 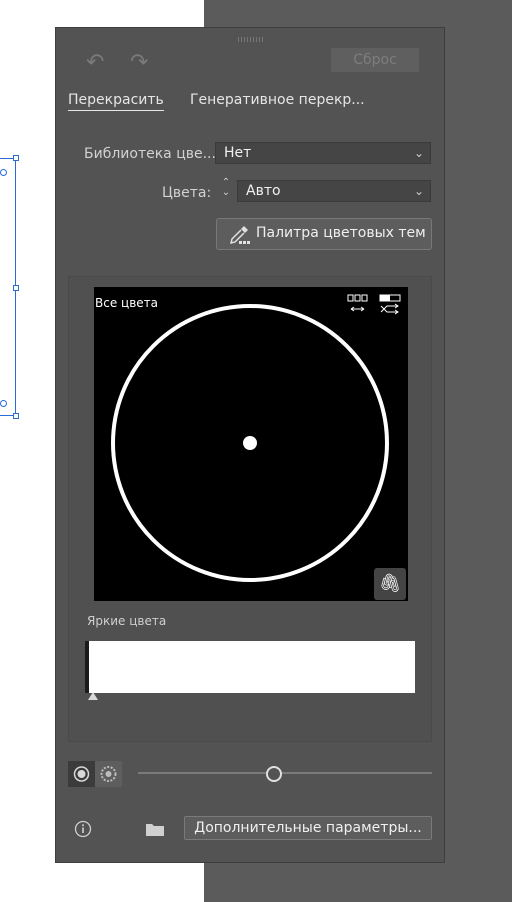 What do you see at coordinates (390, 304) in the screenshot?
I see `shuffle-colors-icon` at bounding box center [390, 304].